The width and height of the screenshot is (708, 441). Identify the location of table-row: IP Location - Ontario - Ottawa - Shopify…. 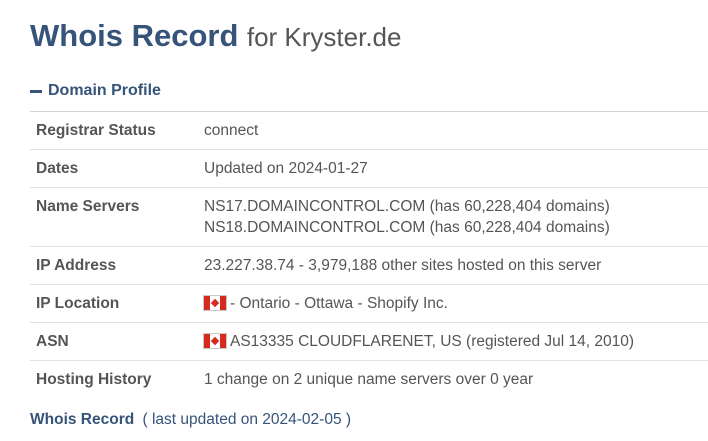
(369, 303).